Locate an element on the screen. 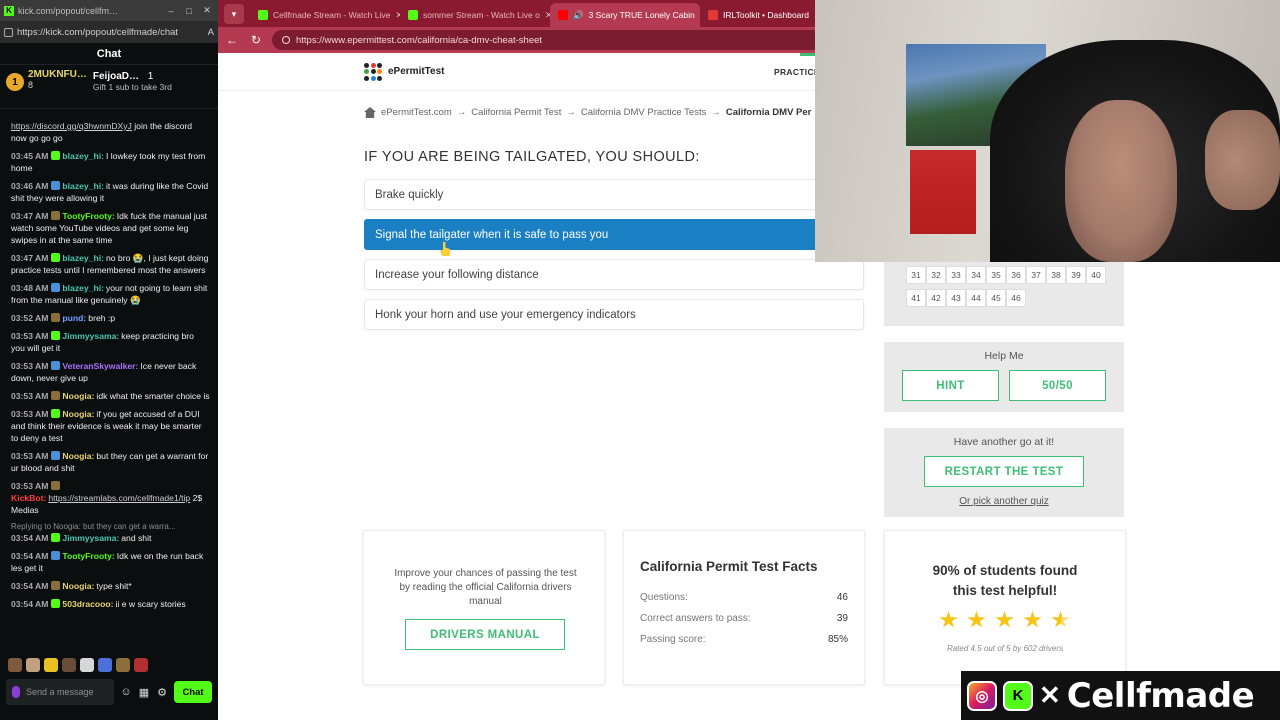  chat-url-bar: https://kick.com/popout/cellfmade/chat A is located at coordinates (109, 32).